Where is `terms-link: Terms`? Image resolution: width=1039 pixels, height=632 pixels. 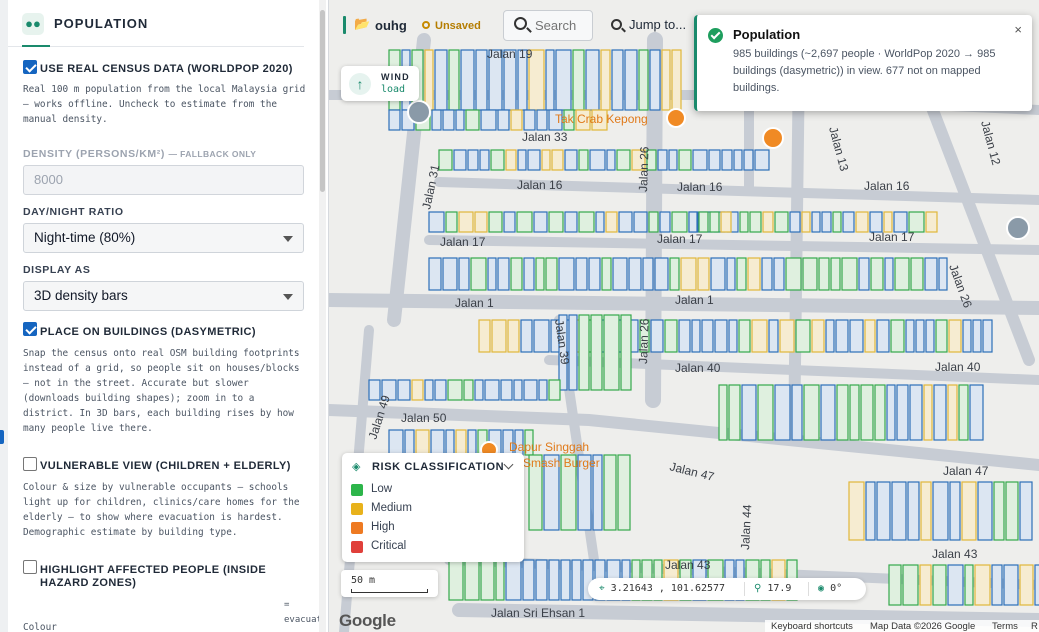
terms-link: Terms is located at coordinates (1005, 626).